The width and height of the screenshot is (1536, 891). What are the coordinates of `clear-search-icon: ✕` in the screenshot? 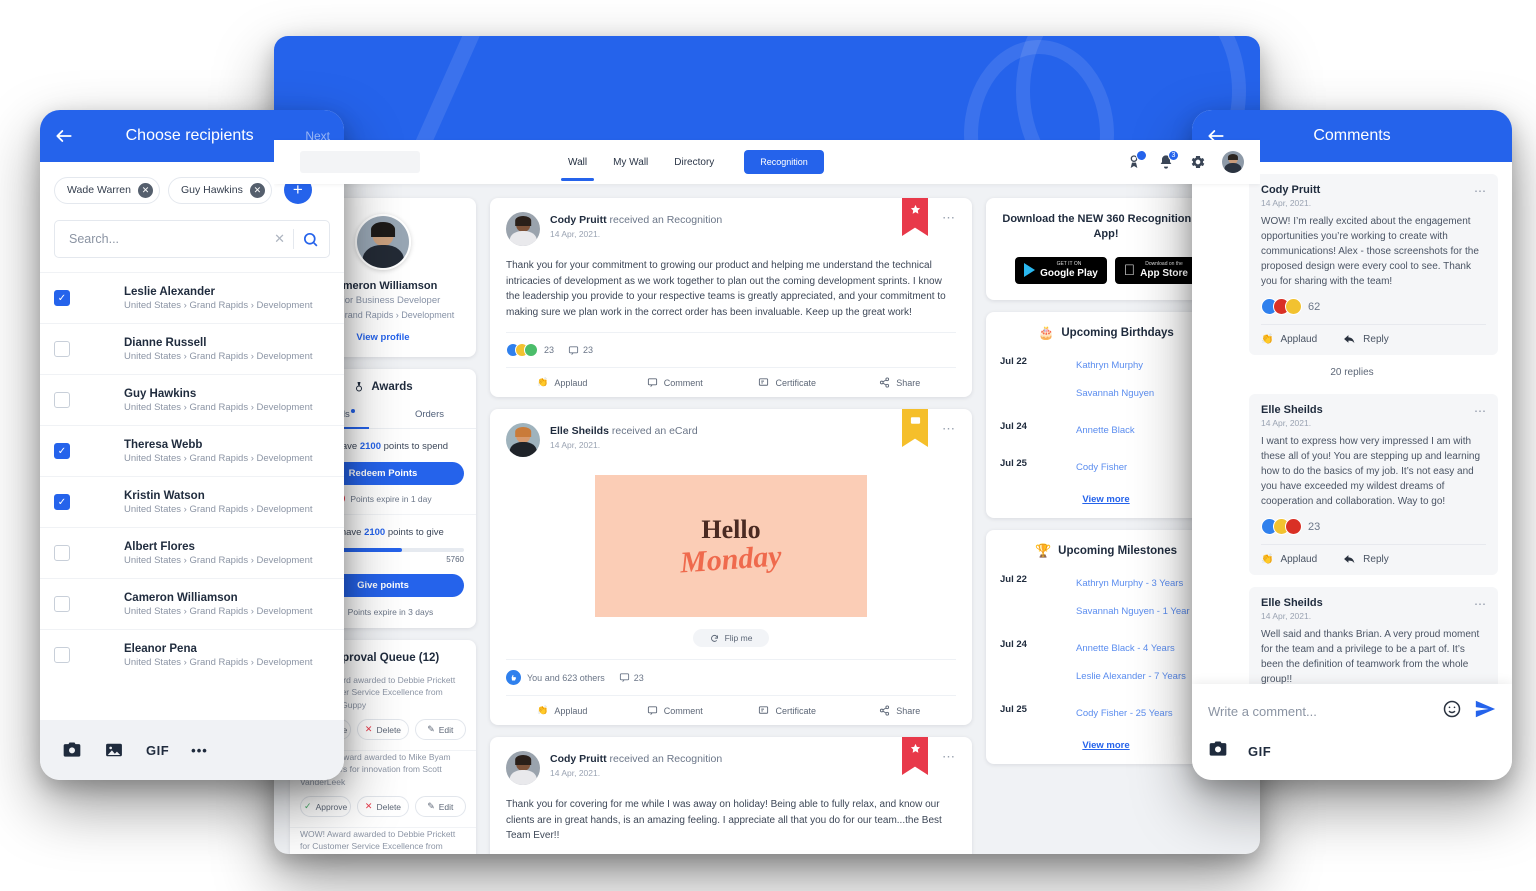 It's located at (279, 239).